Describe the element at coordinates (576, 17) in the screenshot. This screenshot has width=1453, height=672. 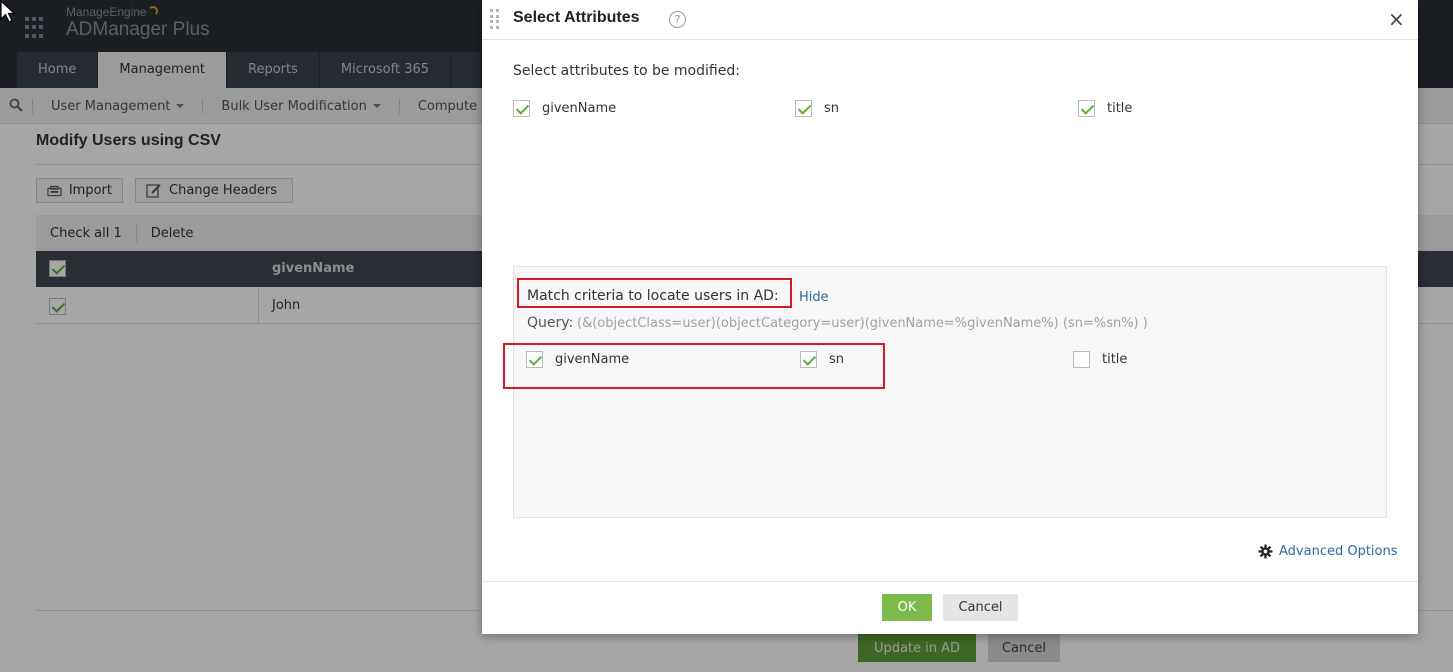
I see `dialog-title: Select Attributes` at that location.